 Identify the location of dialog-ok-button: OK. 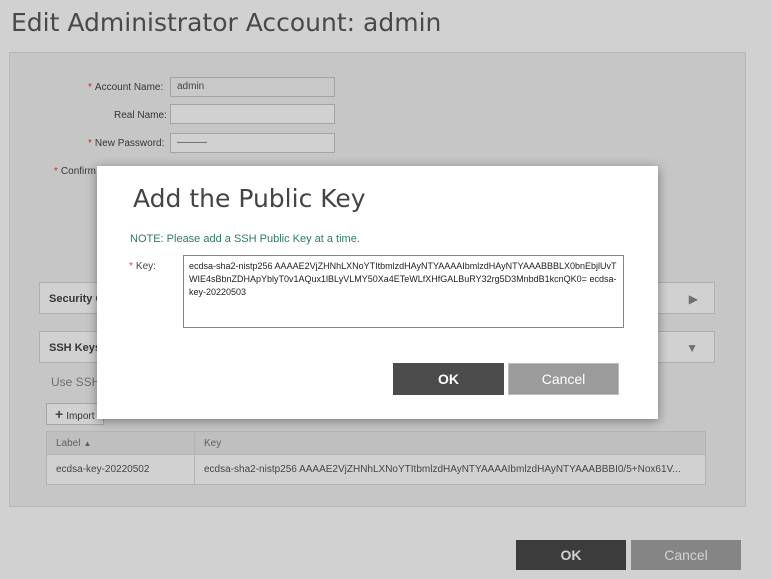
(448, 379).